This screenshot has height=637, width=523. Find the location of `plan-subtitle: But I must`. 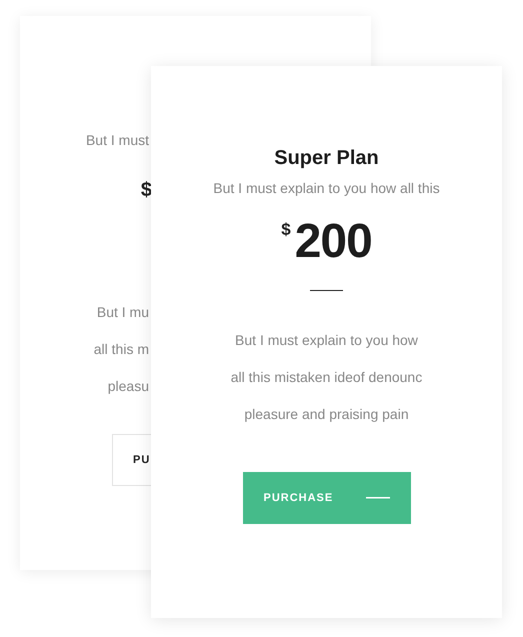

plan-subtitle: But I must is located at coordinates (117, 140).